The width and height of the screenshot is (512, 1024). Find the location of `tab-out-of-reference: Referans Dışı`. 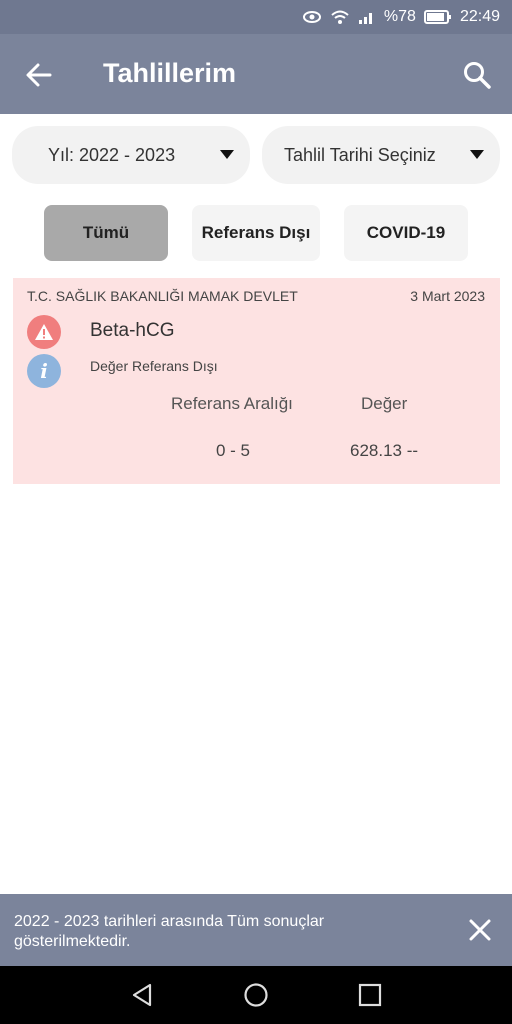

tab-out-of-reference: Referans Dışı is located at coordinates (256, 233).